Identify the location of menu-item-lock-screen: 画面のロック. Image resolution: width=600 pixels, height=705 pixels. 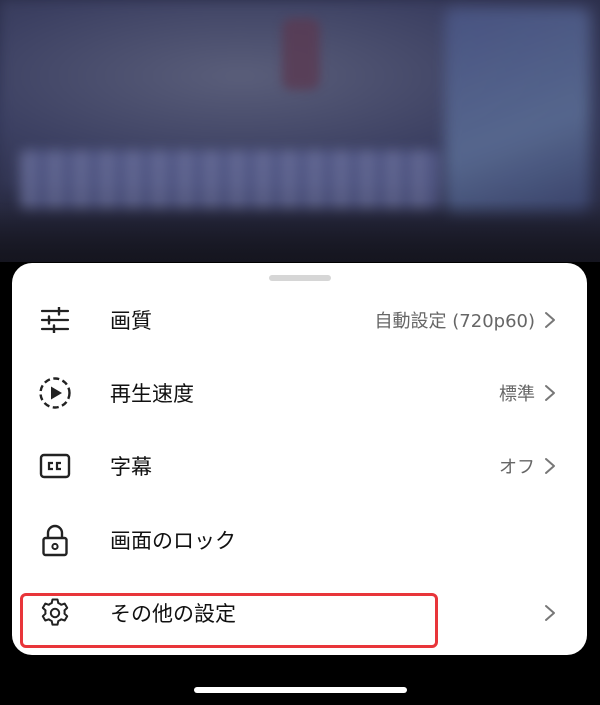
(299, 540).